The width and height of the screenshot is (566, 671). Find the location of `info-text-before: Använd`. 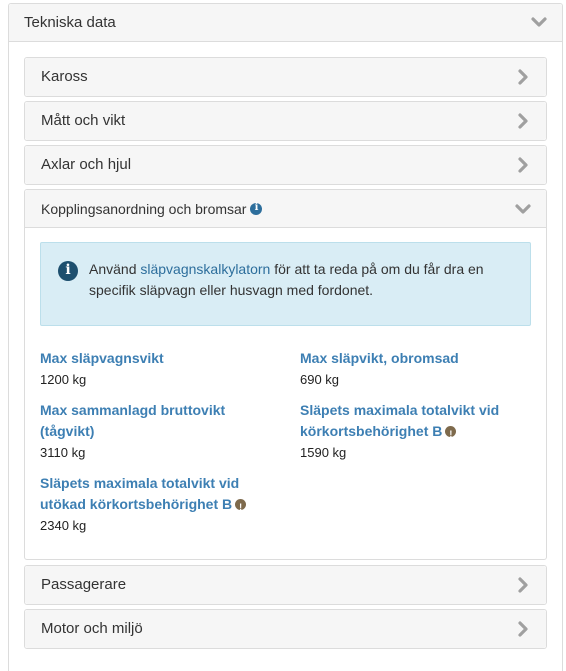

info-text-before: Använd is located at coordinates (115, 269).